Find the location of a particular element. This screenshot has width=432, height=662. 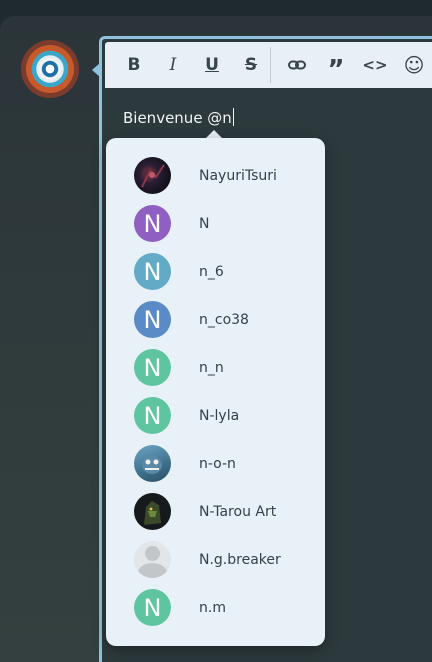

mention-item: NayuriTsuri is located at coordinates (215, 176).